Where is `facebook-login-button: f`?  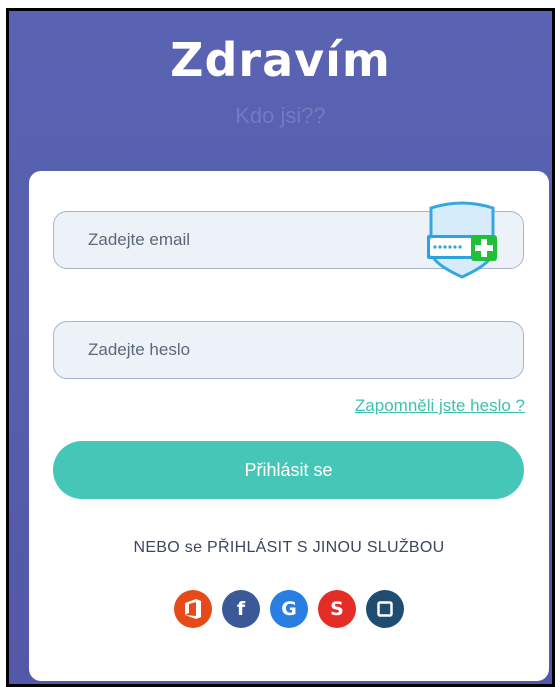
facebook-login-button: f is located at coordinates (241, 609).